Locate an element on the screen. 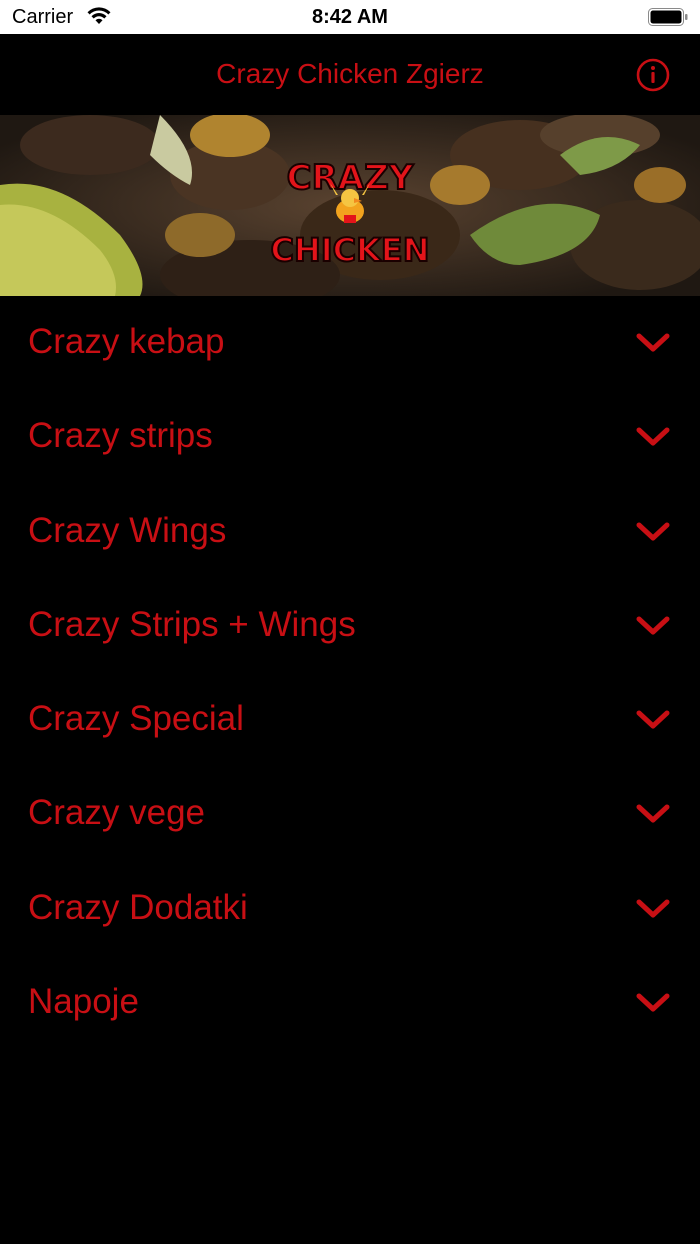  navigation-bar: Crazy Chicken Zgierz is located at coordinates (350, 74).